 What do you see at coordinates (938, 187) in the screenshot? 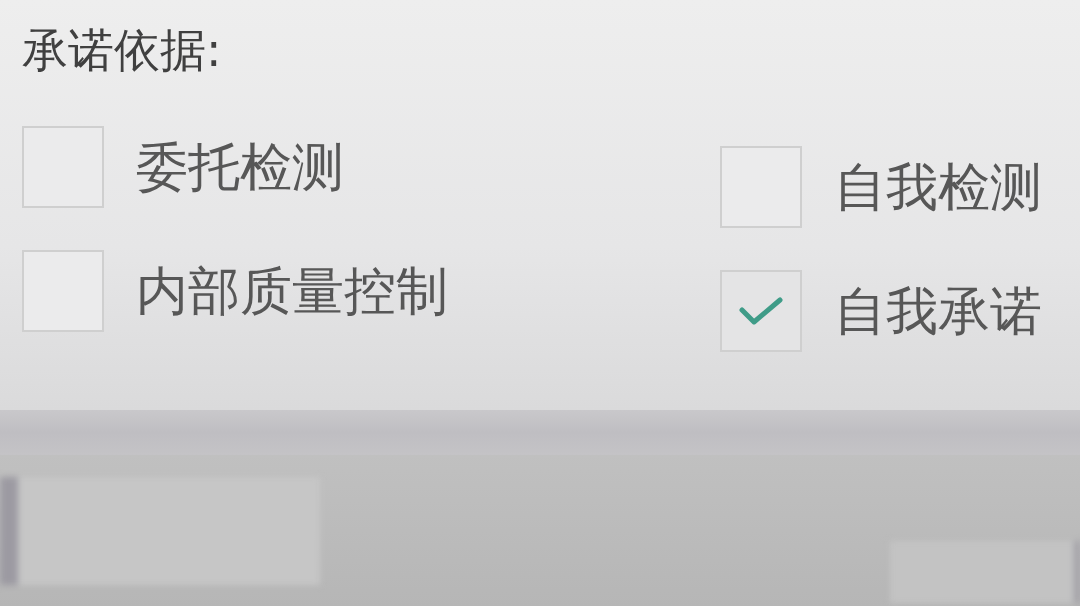
I see `option-label: 自我检测` at bounding box center [938, 187].